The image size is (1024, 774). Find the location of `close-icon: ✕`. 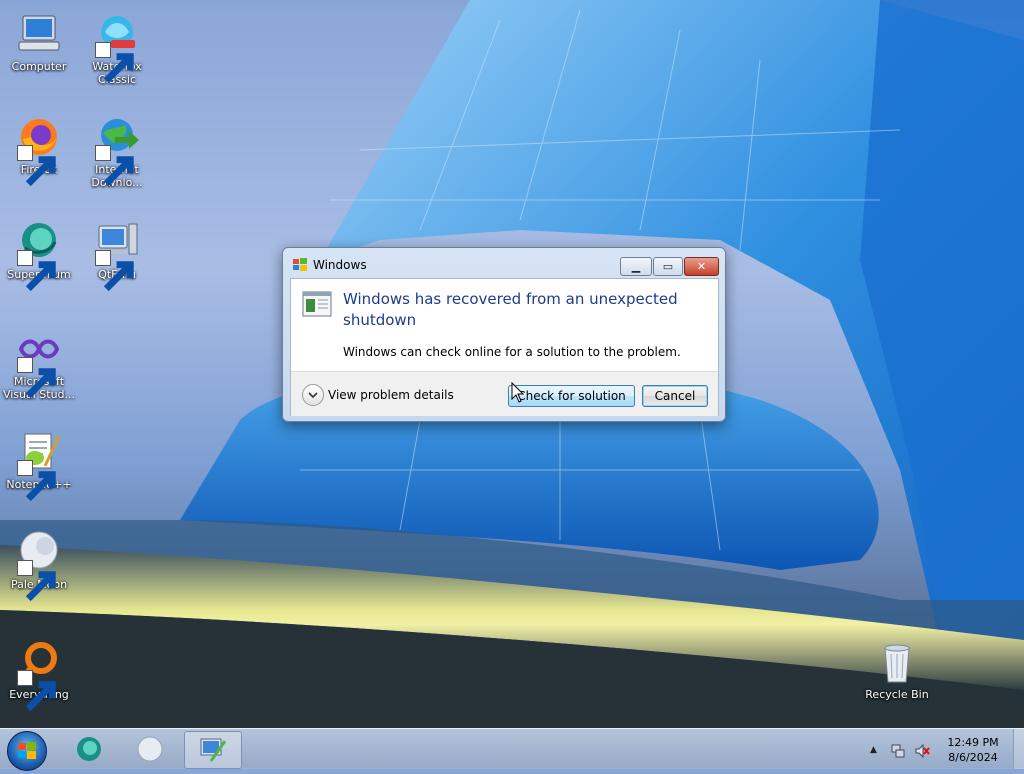

close-icon: ✕ is located at coordinates (701, 266).